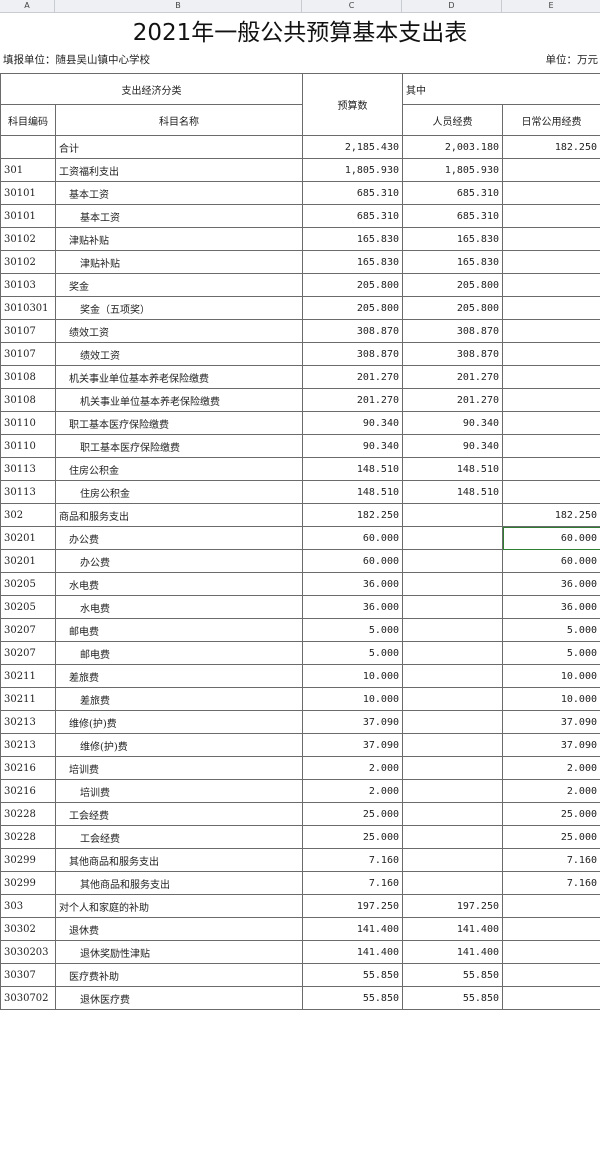 This screenshot has width=600, height=1156. What do you see at coordinates (179, 216) in the screenshot?
I see `cell-name: 基本工资` at bounding box center [179, 216].